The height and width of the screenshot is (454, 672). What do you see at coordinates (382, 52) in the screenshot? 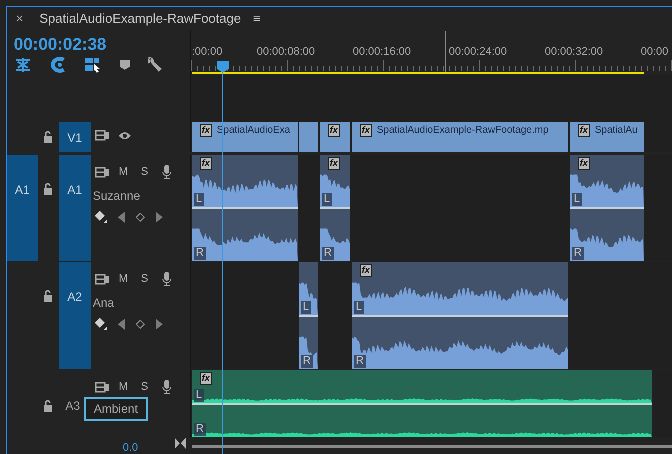
I see `ruler-label: 00:00:16:00` at bounding box center [382, 52].